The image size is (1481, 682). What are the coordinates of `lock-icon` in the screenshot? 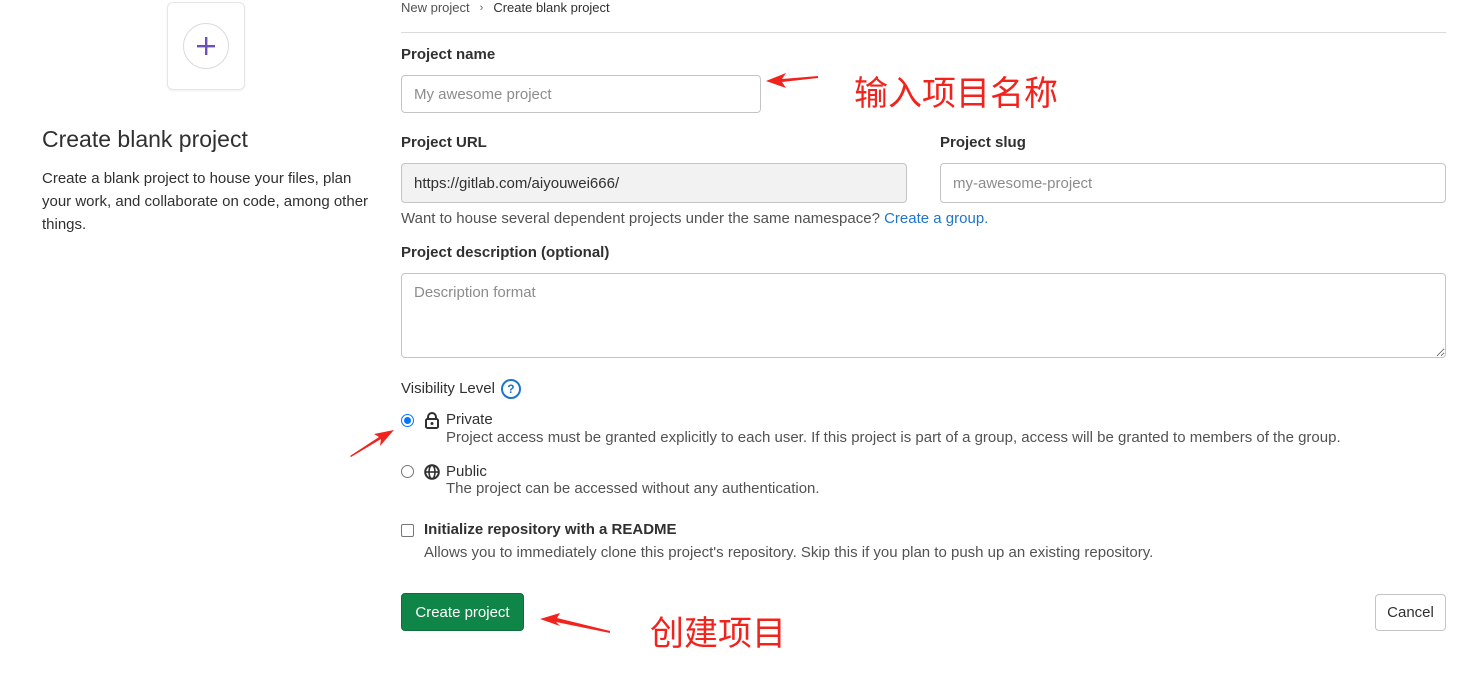 It's located at (432, 420).